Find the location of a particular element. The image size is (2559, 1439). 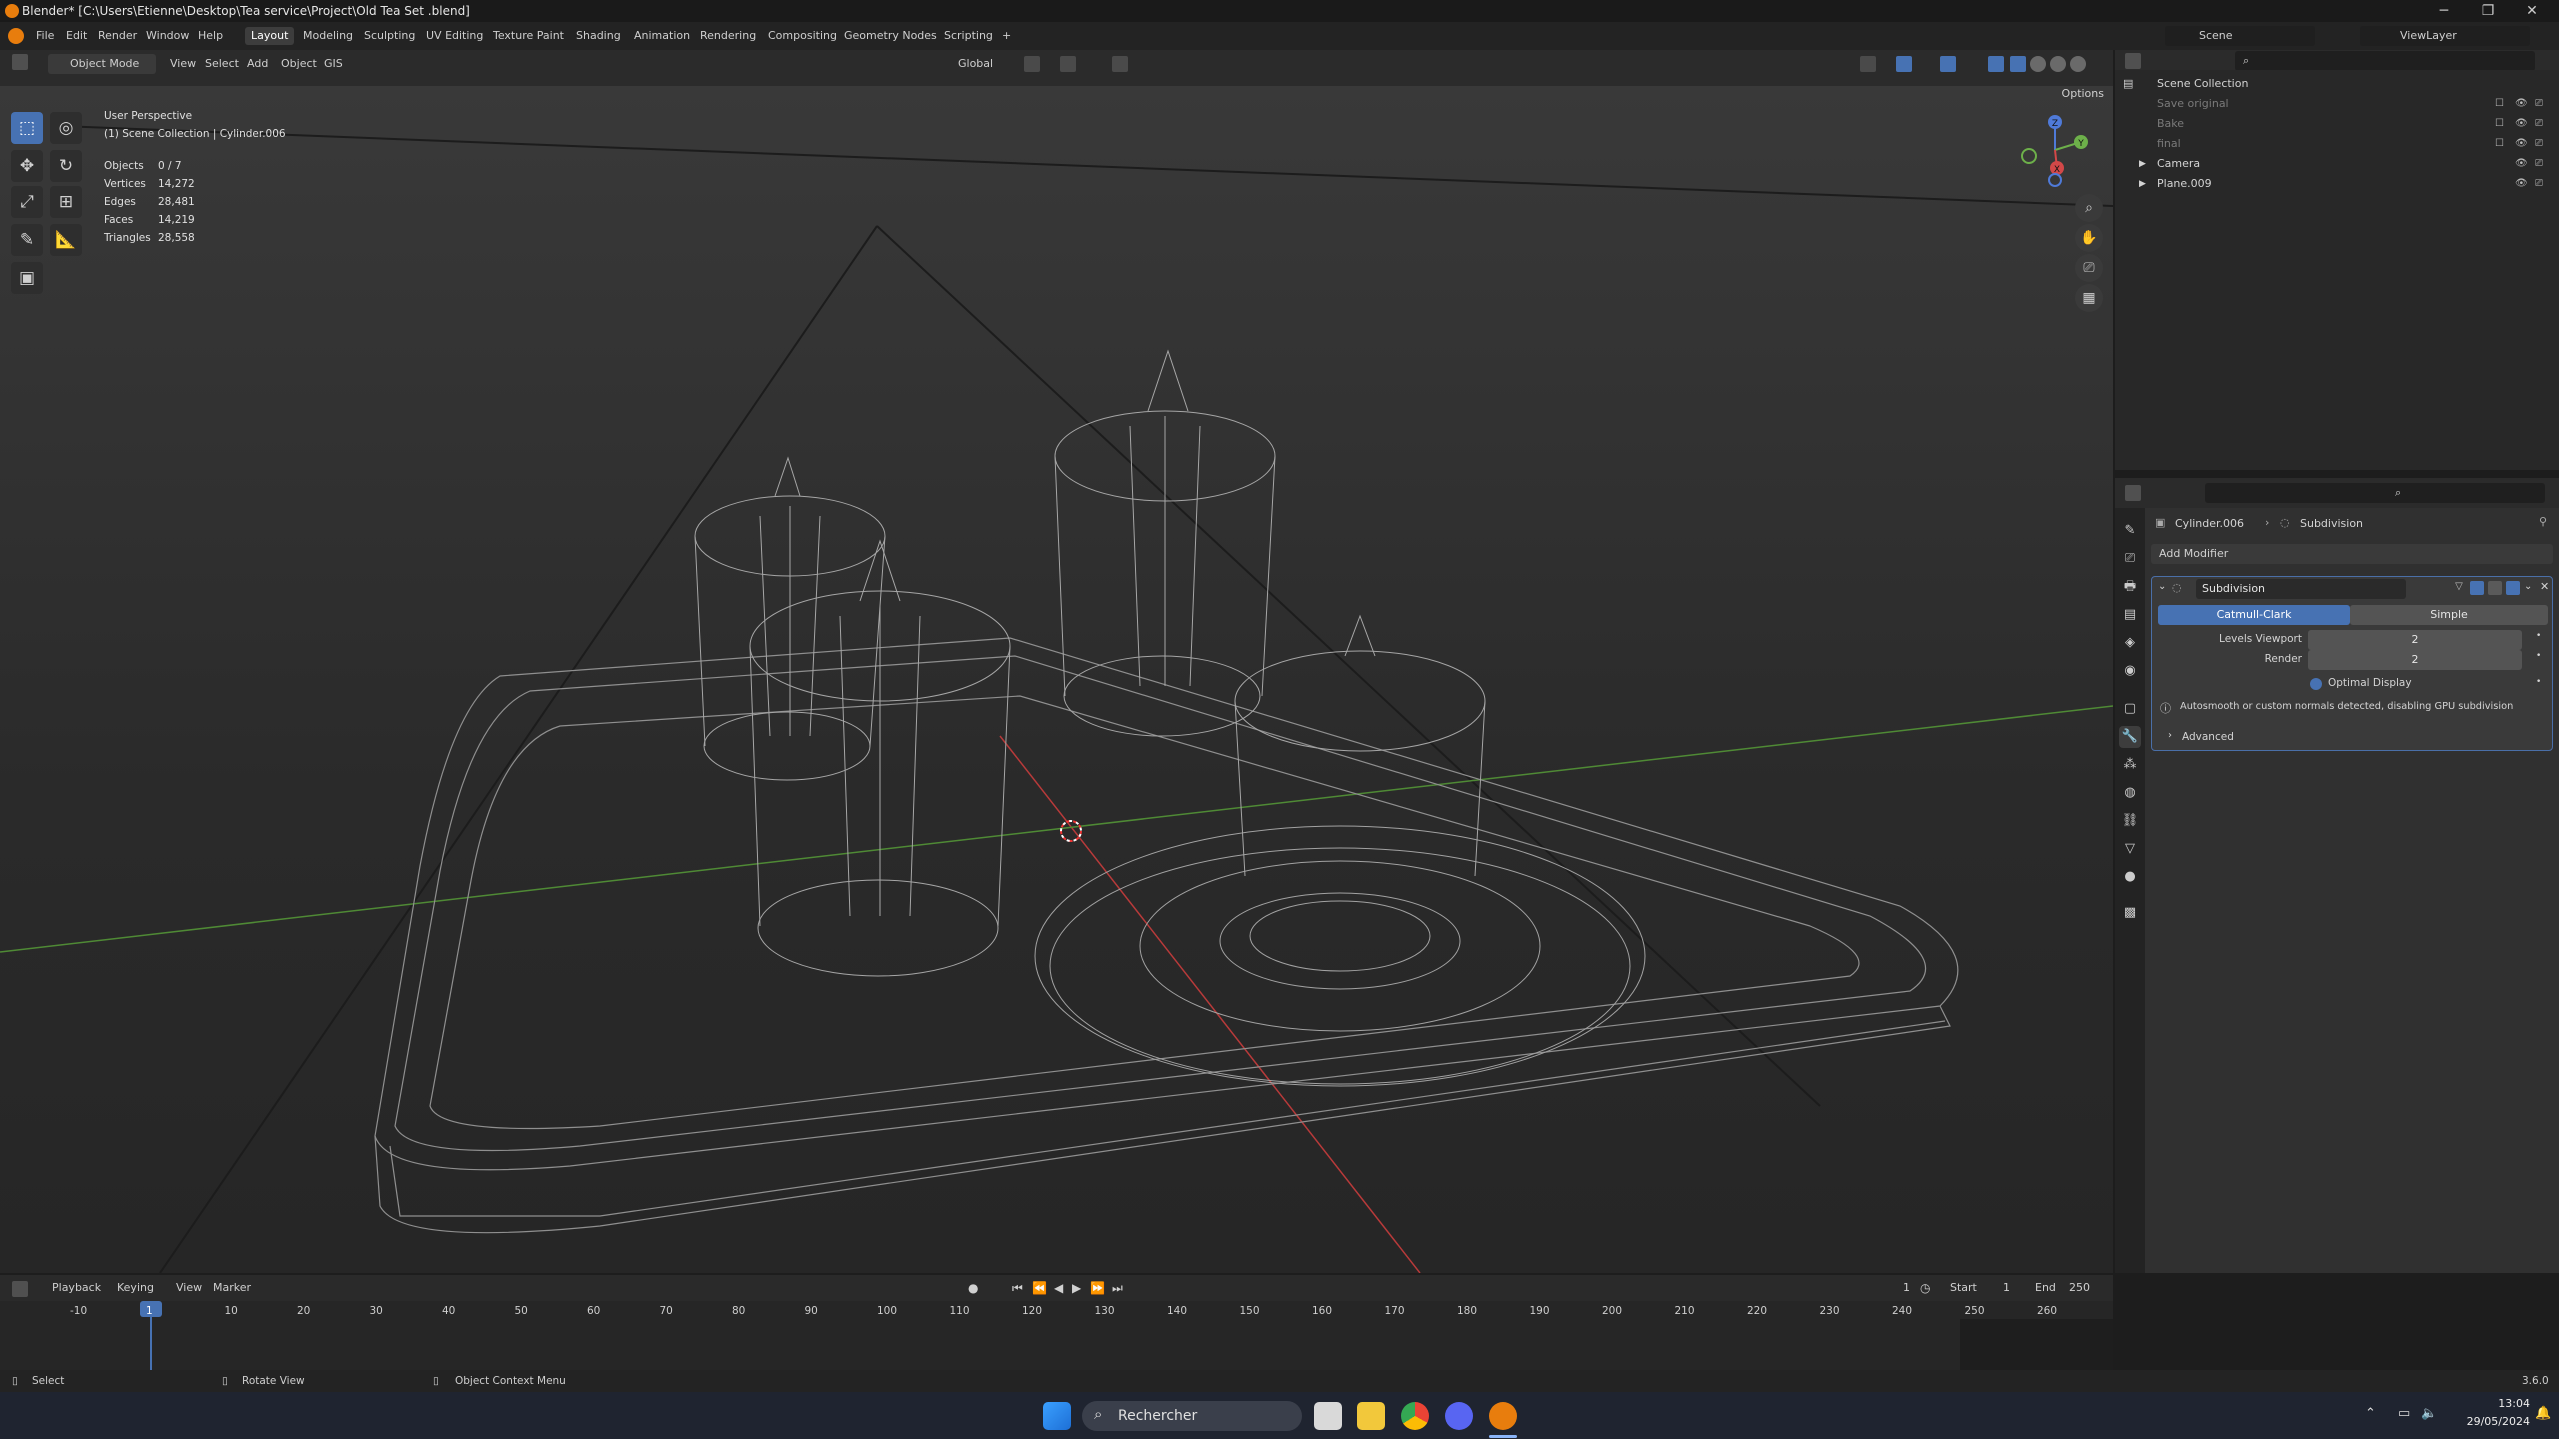

outliner-editor-type-icon is located at coordinates (2133, 61).